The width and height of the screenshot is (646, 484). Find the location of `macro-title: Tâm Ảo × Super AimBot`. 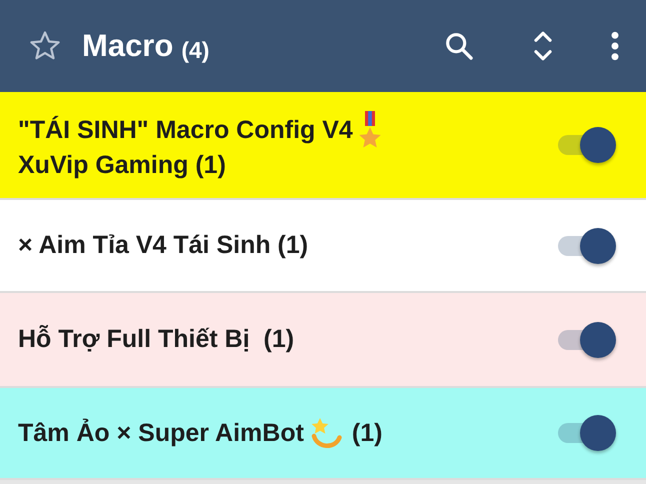

macro-title: Tâm Ảo × Super AimBot is located at coordinates (161, 433).